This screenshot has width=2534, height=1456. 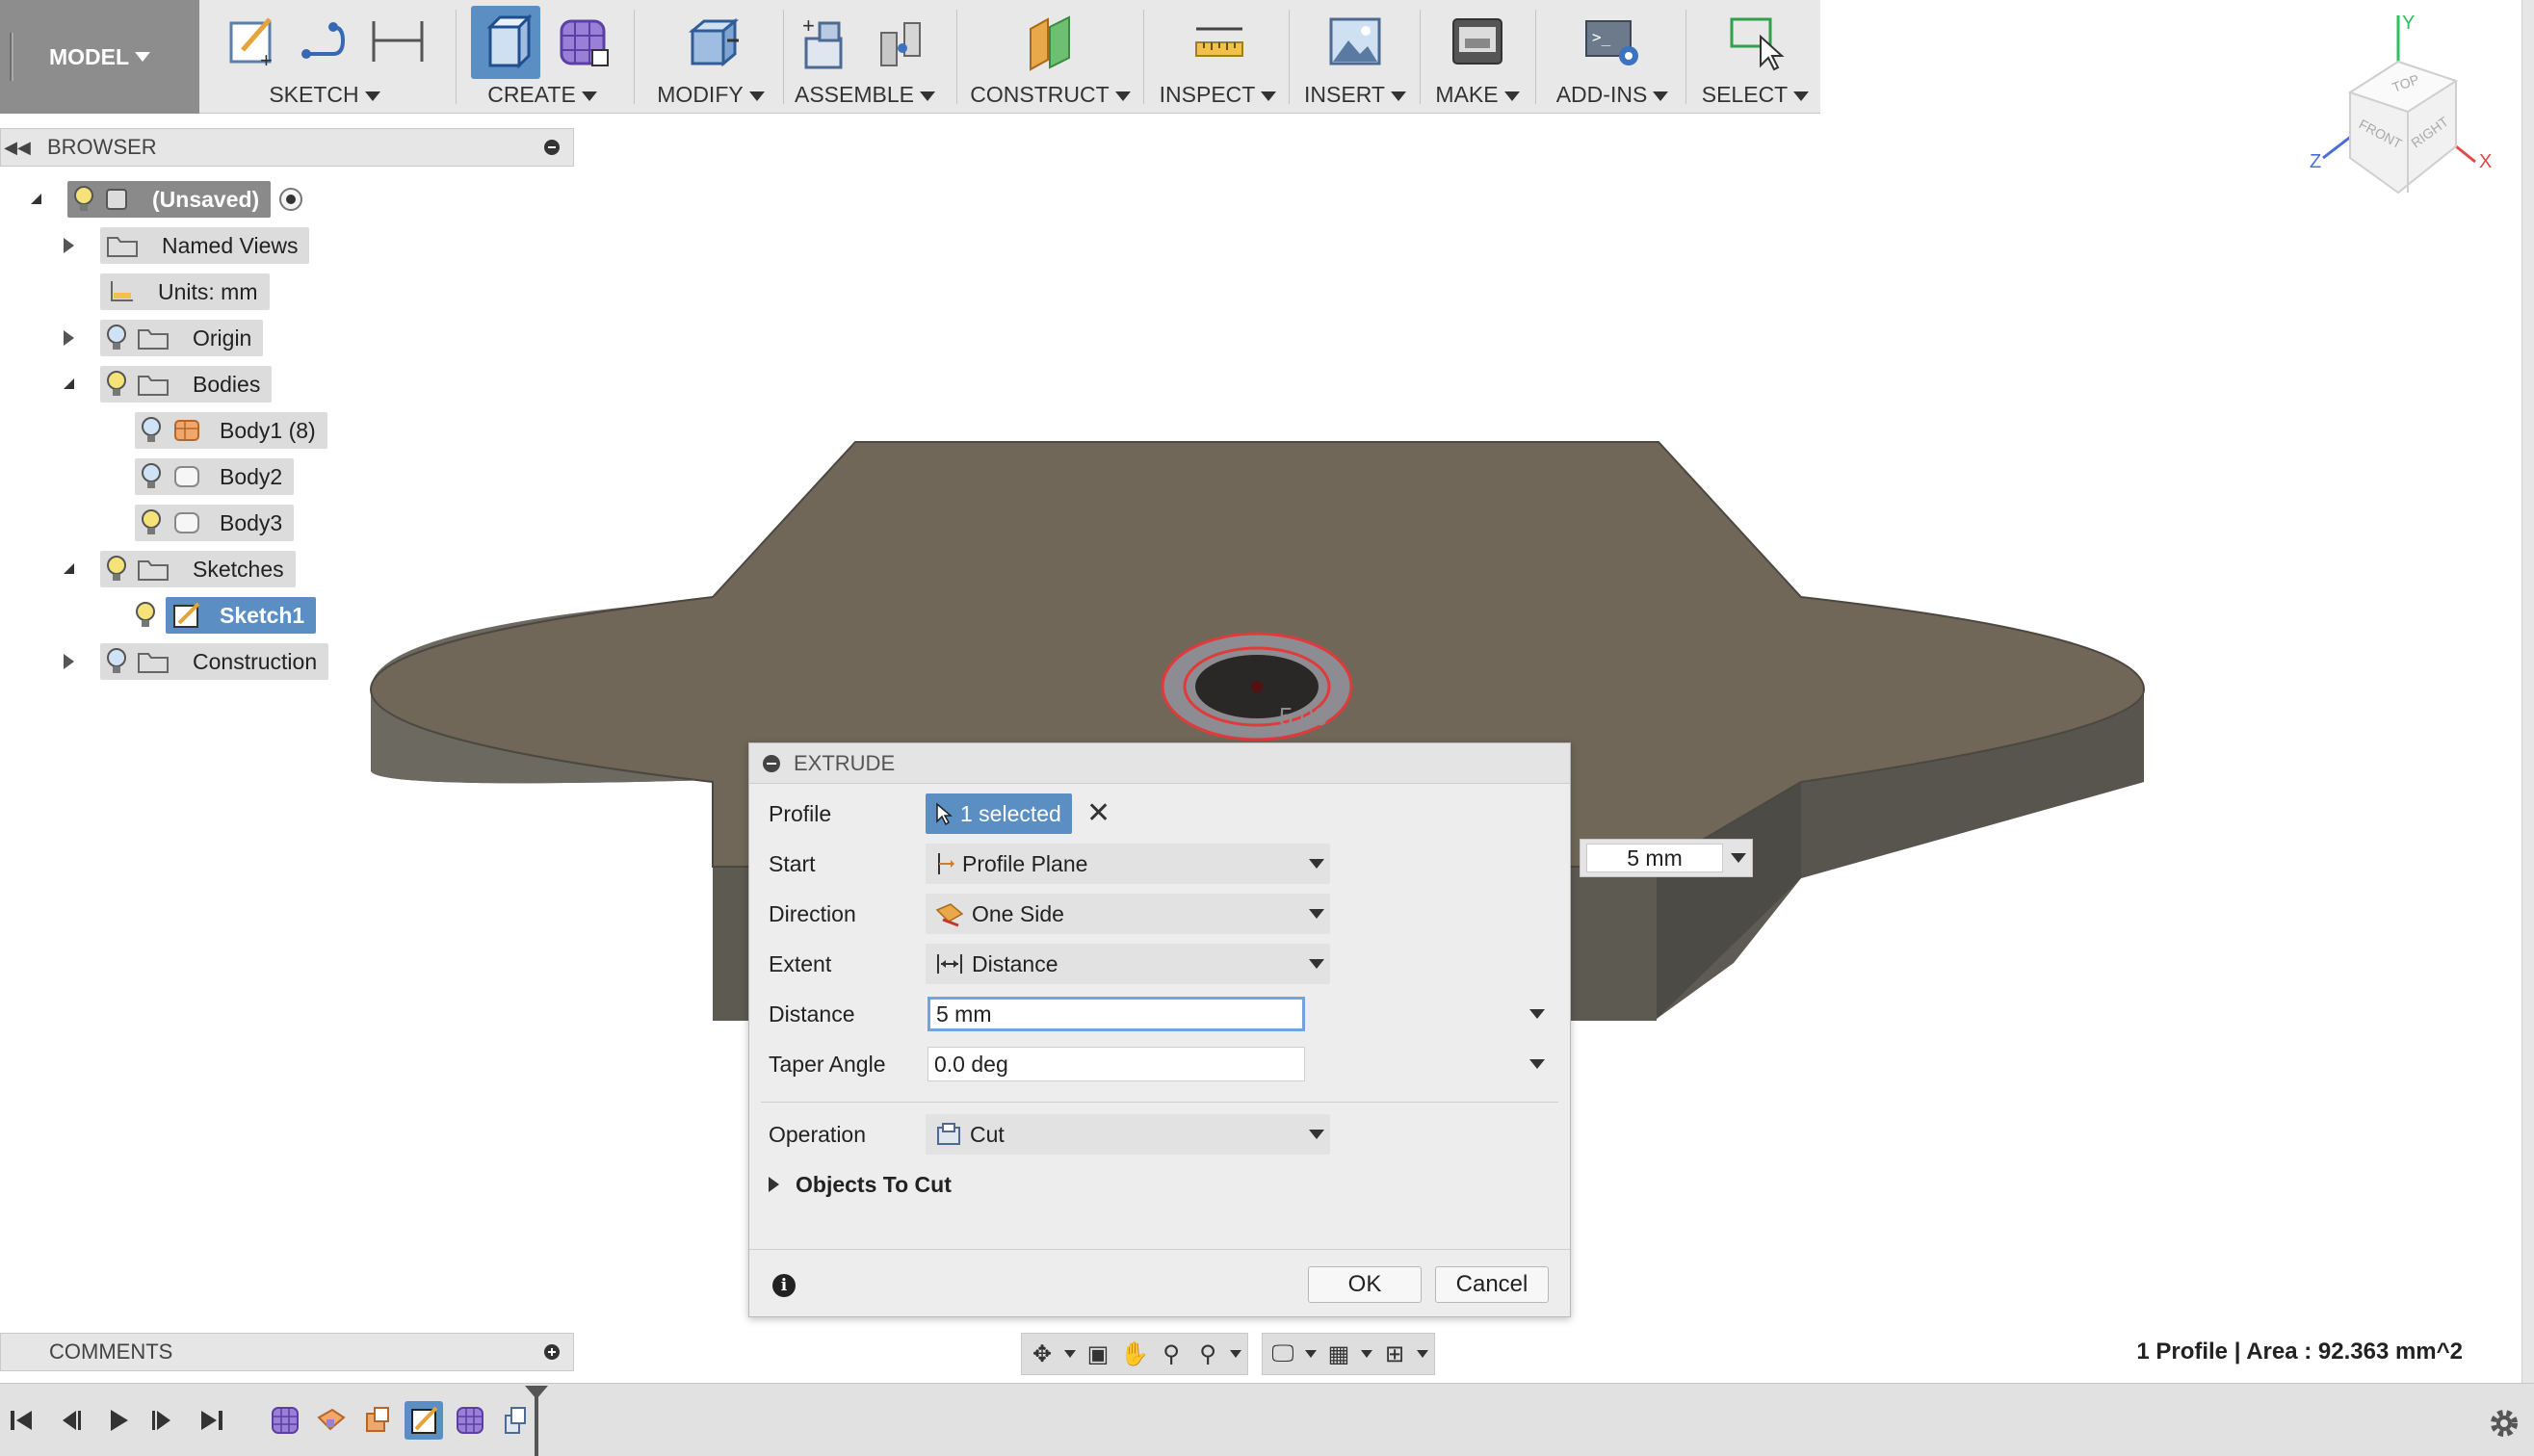 What do you see at coordinates (1116, 1064) in the screenshot?
I see `taper-angle-input: 0.0 deg` at bounding box center [1116, 1064].